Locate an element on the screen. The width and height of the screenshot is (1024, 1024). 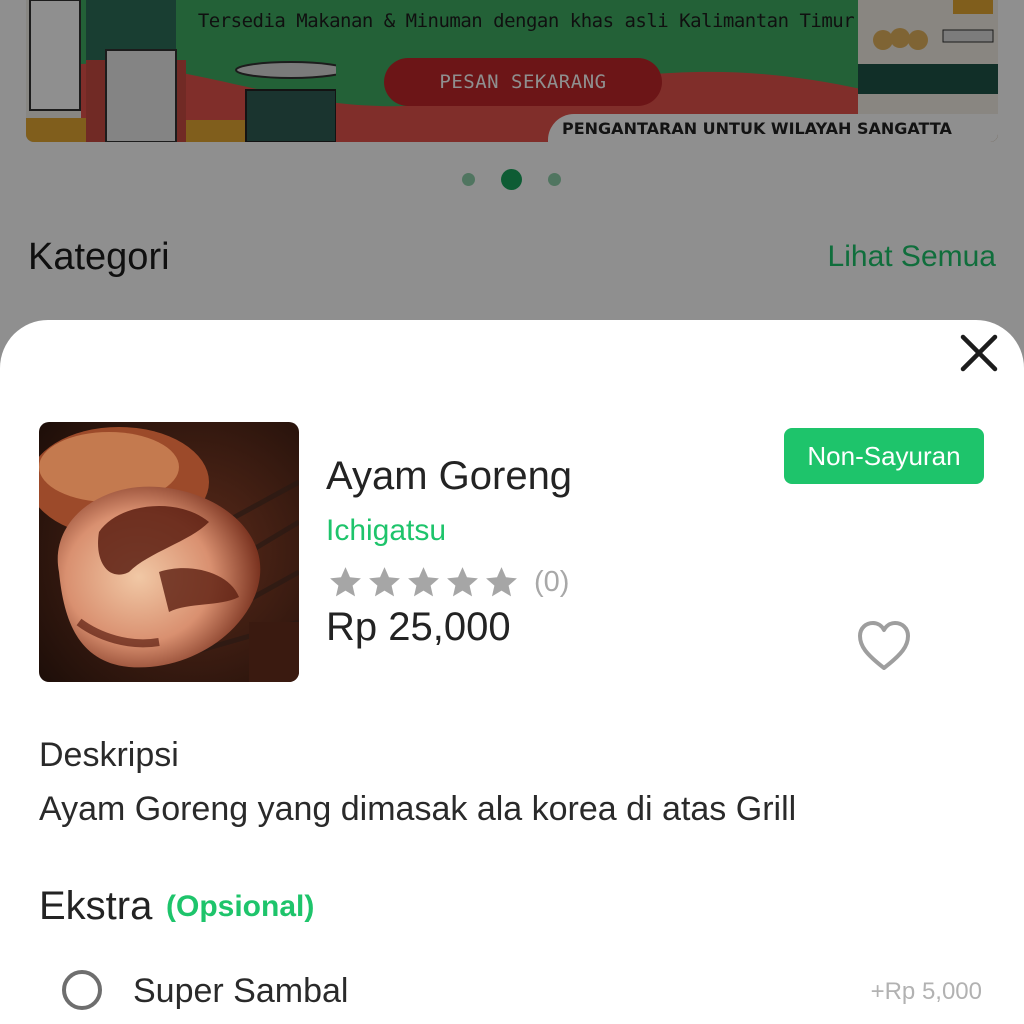
product-price: Rp 25,000 is located at coordinates (418, 627).